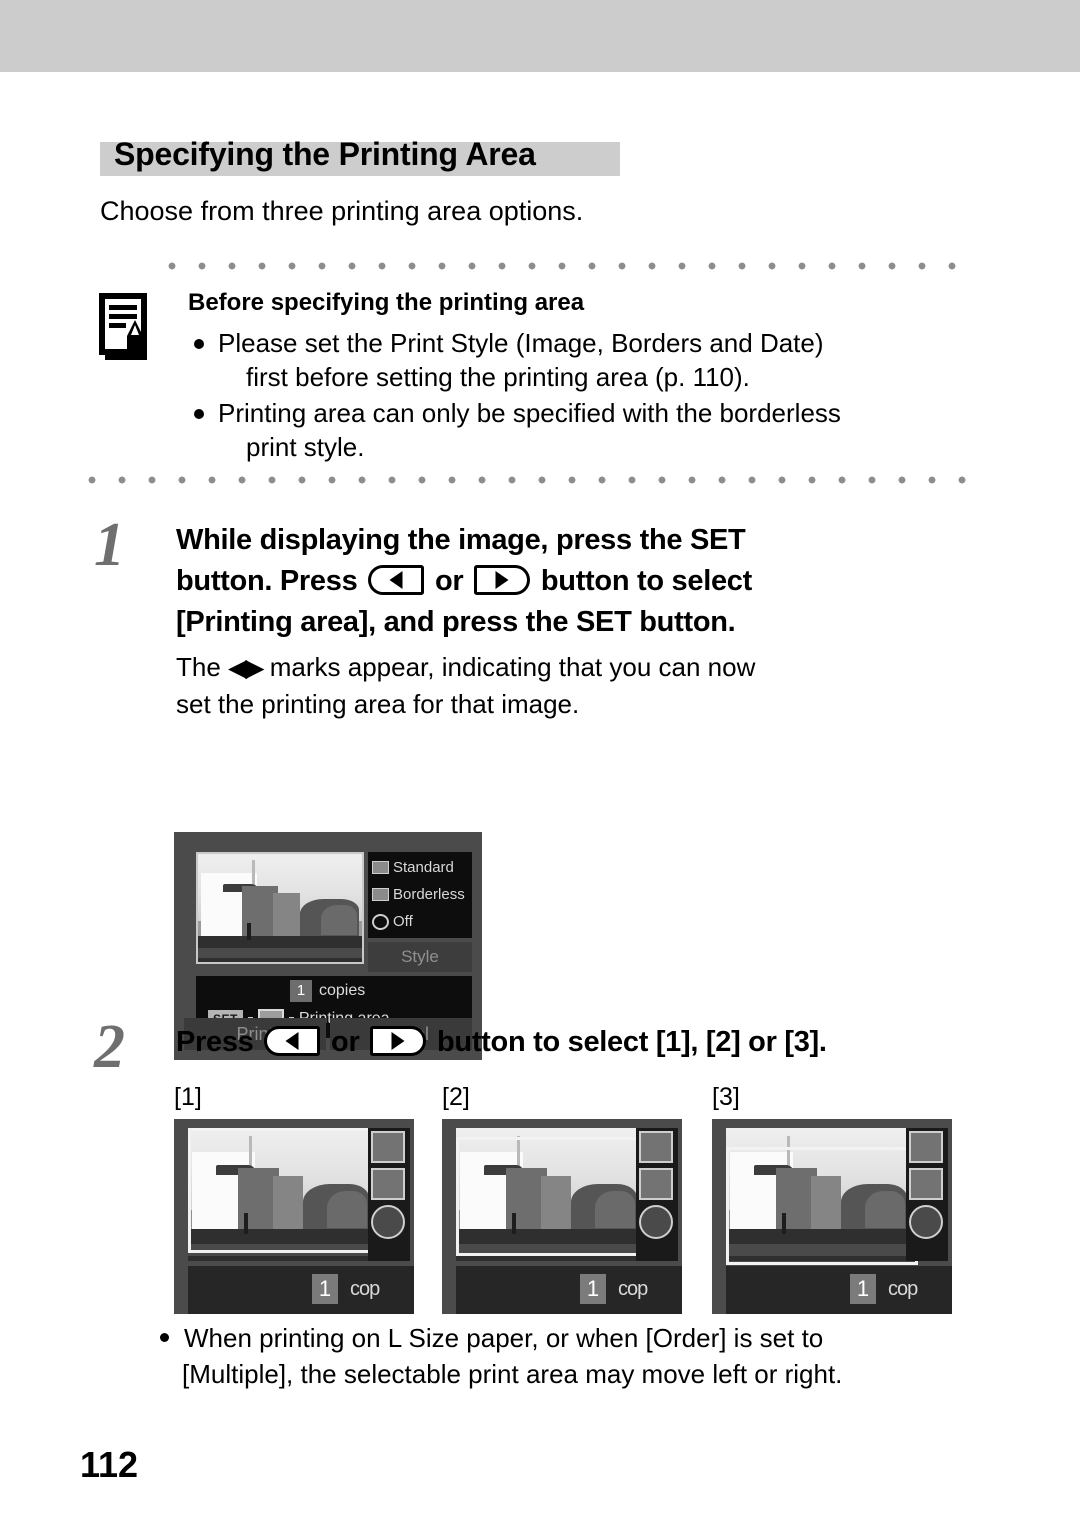 Image resolution: width=1080 pixels, height=1521 pixels. I want to click on lcd-option-off-label: Off, so click(403, 921).